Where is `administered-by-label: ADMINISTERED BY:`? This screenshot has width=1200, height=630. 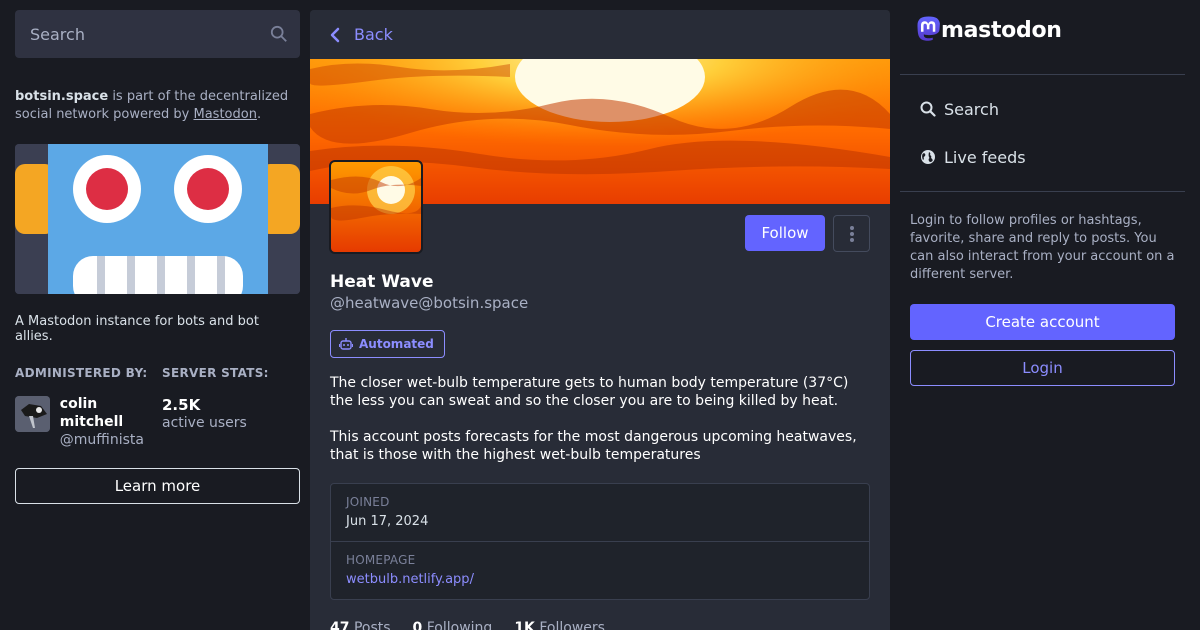
administered-by-label: ADMINISTERED BY: is located at coordinates (81, 373).